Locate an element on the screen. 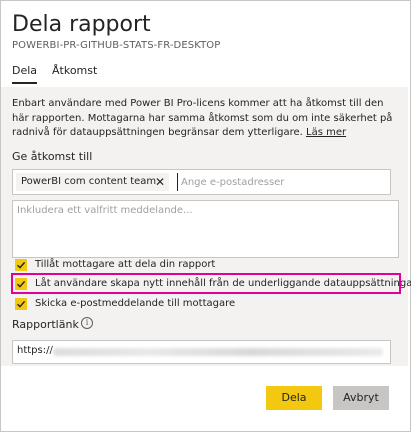 The width and height of the screenshot is (411, 432). info-icon: i is located at coordinates (87, 323).